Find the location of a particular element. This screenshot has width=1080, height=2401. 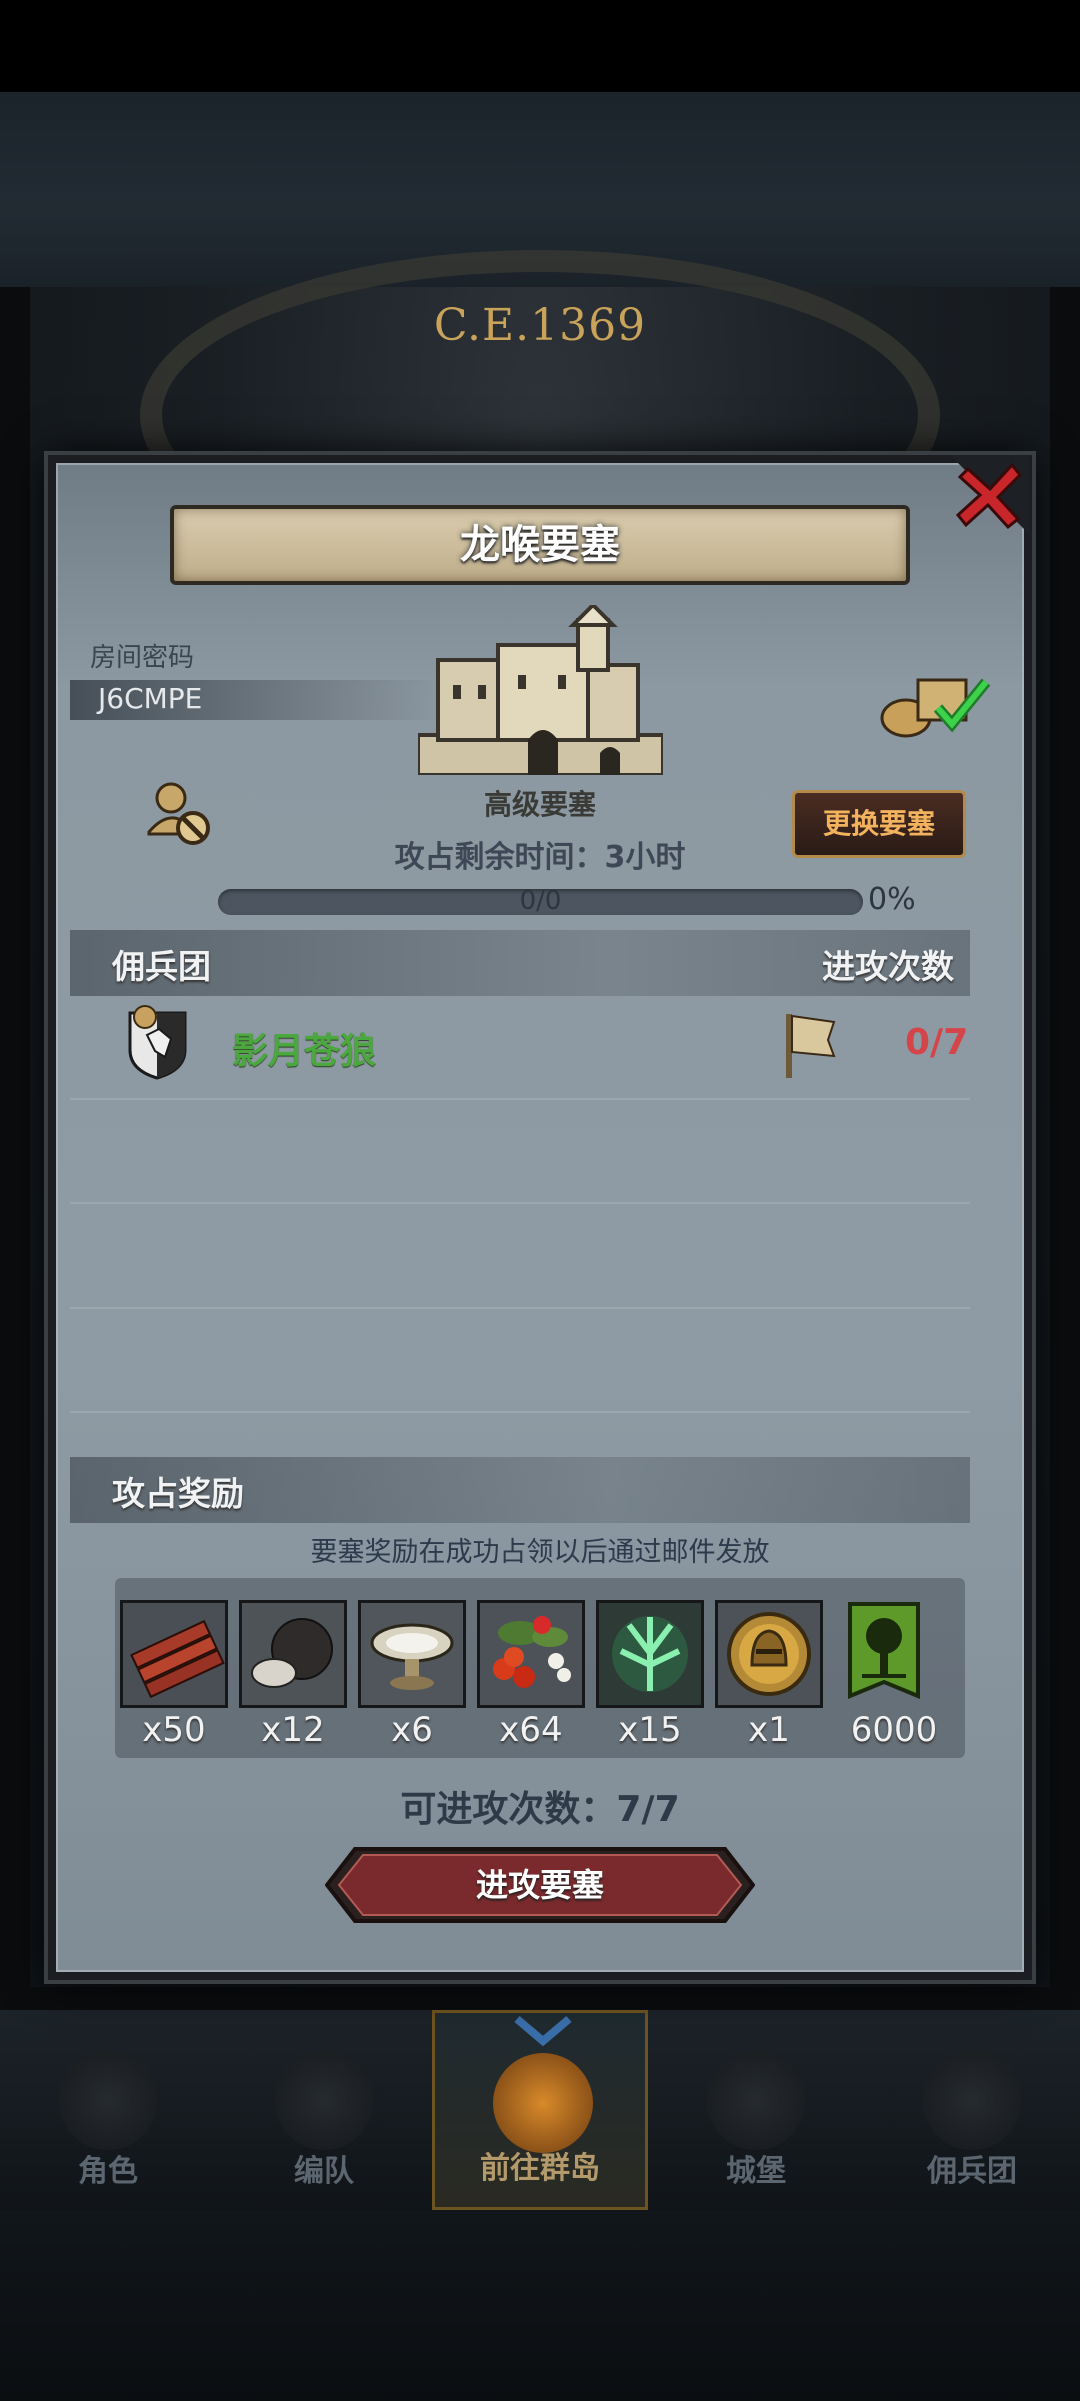

mercenary-attack-count: 0/7 is located at coordinates (937, 1042).